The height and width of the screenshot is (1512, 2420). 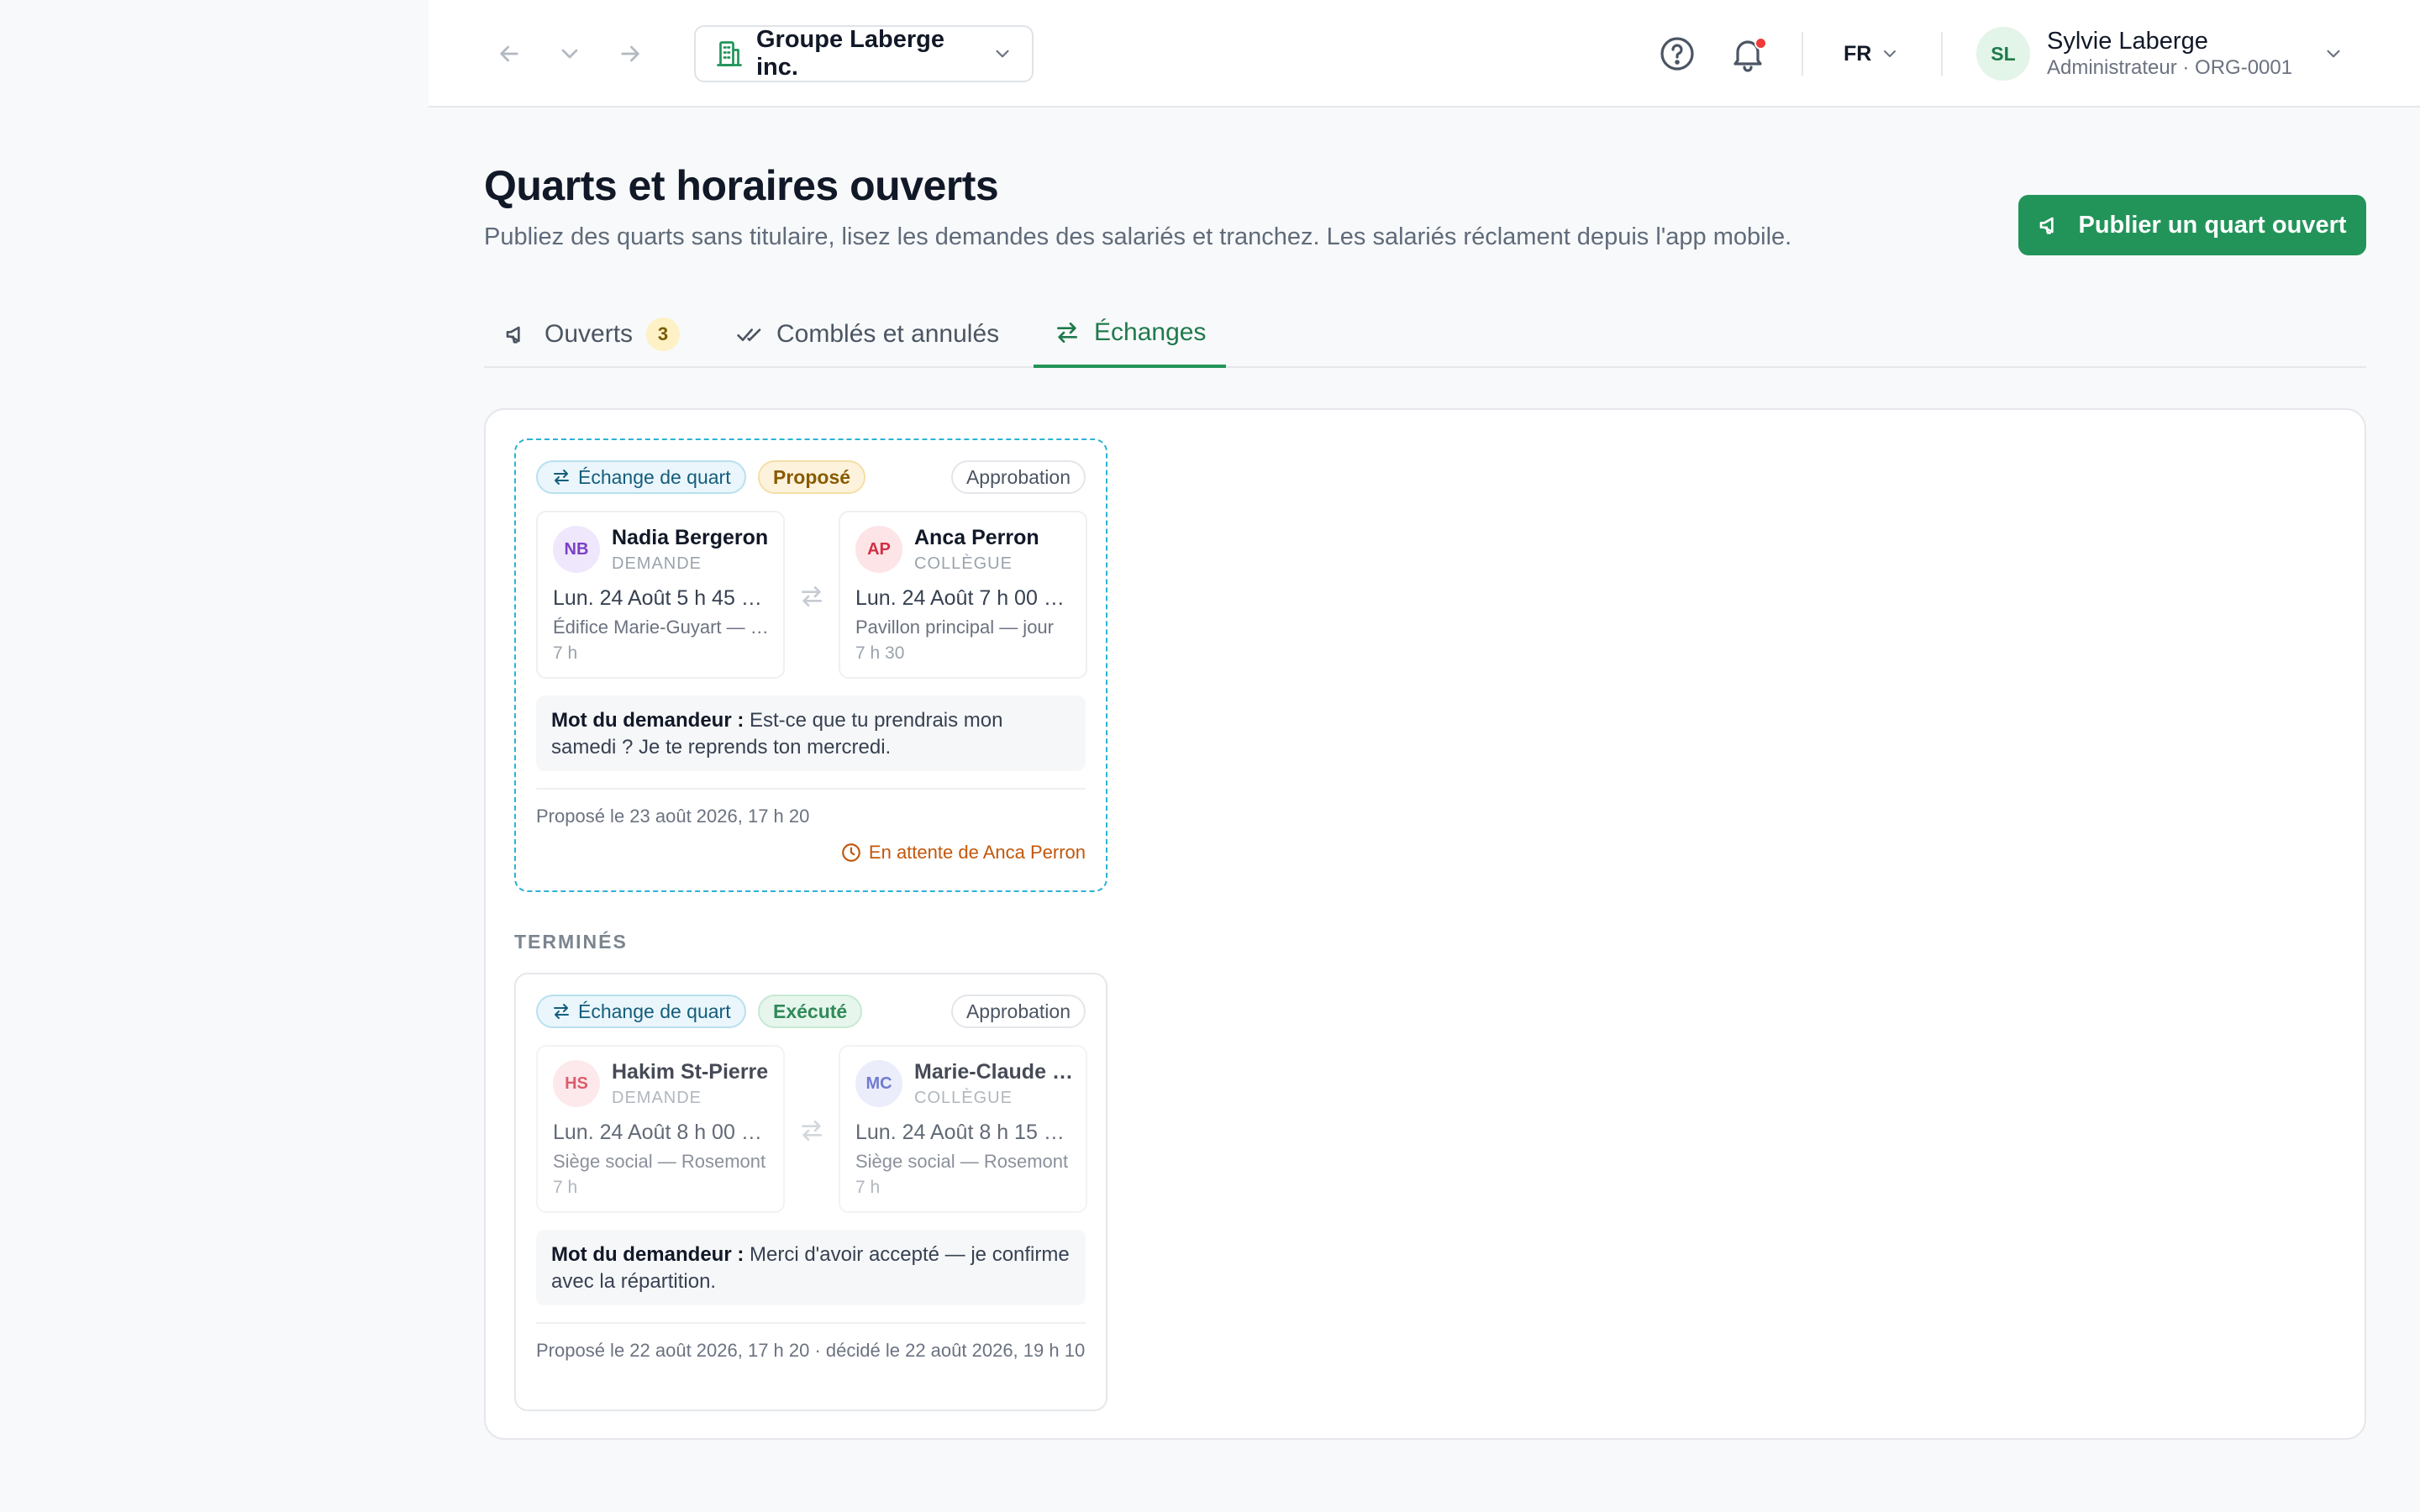 I want to click on double-check-icon, so click(x=749, y=334).